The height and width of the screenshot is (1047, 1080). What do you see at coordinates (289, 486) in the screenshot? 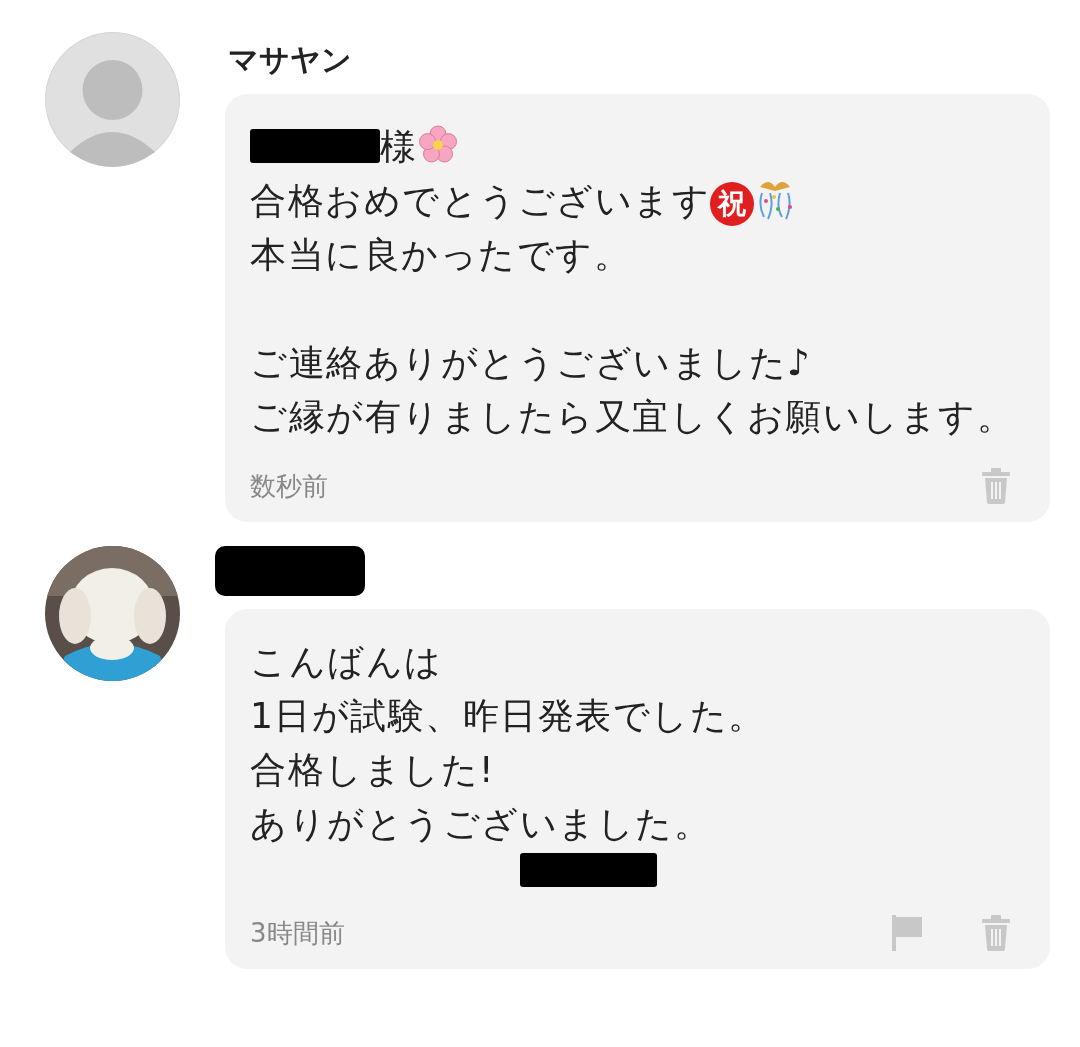
I see `timestamp: 数秒前` at bounding box center [289, 486].